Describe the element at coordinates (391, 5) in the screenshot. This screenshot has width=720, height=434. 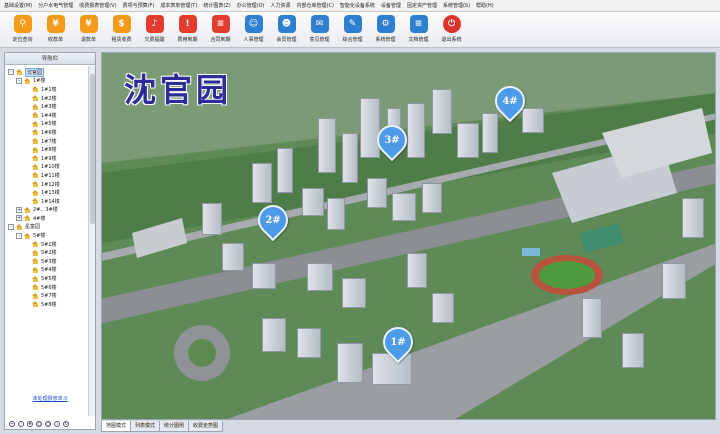
I see `menu-item: 设备管理` at that location.